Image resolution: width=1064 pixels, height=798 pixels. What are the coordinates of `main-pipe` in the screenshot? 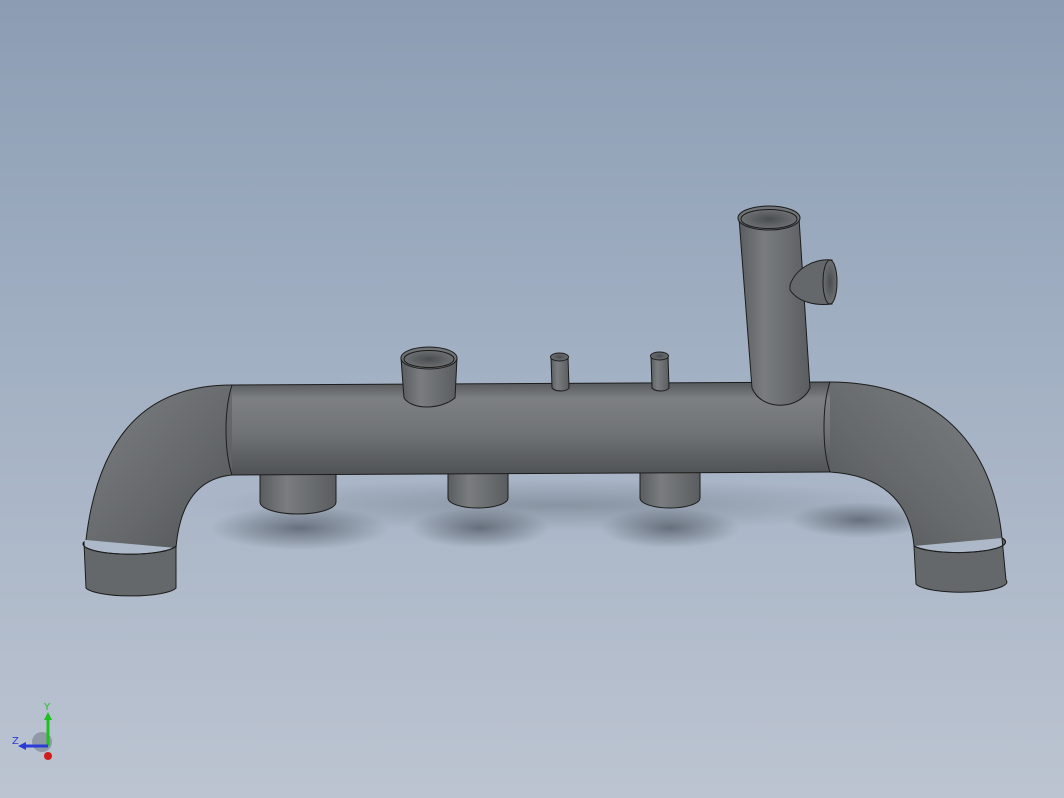 It's located at (528, 428).